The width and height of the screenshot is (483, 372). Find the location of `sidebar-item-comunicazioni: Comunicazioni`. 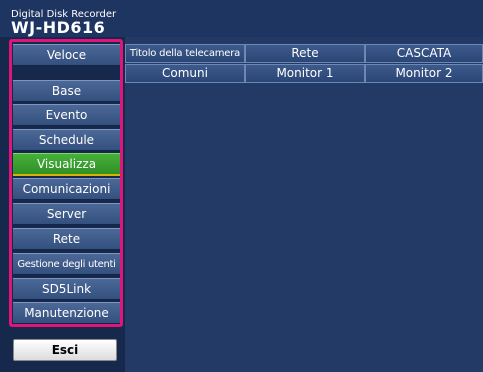

sidebar-item-comunicazioni: Comunicazioni is located at coordinates (66, 189).